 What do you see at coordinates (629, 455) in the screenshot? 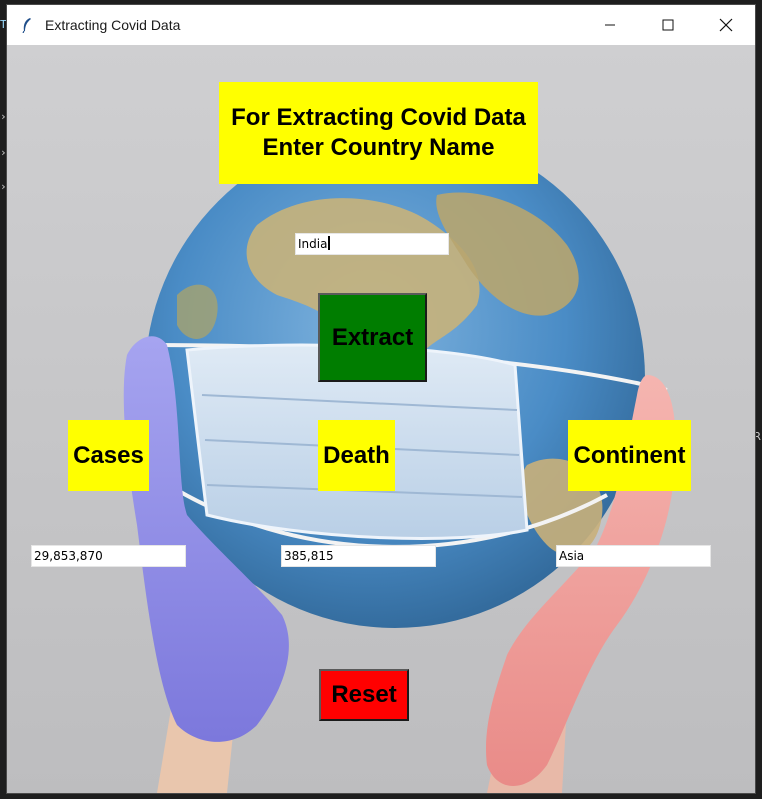
I see `continent-label: Continent` at bounding box center [629, 455].